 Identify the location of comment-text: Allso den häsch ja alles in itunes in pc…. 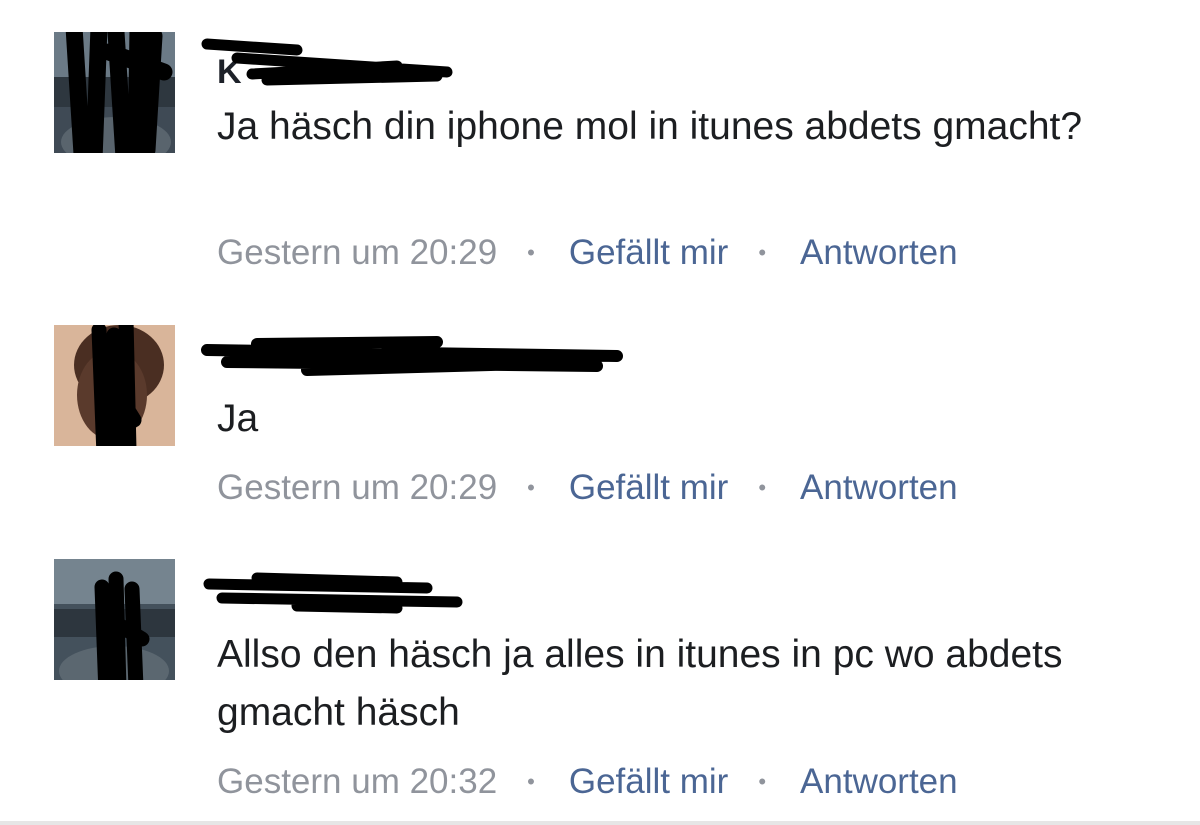
(640, 683).